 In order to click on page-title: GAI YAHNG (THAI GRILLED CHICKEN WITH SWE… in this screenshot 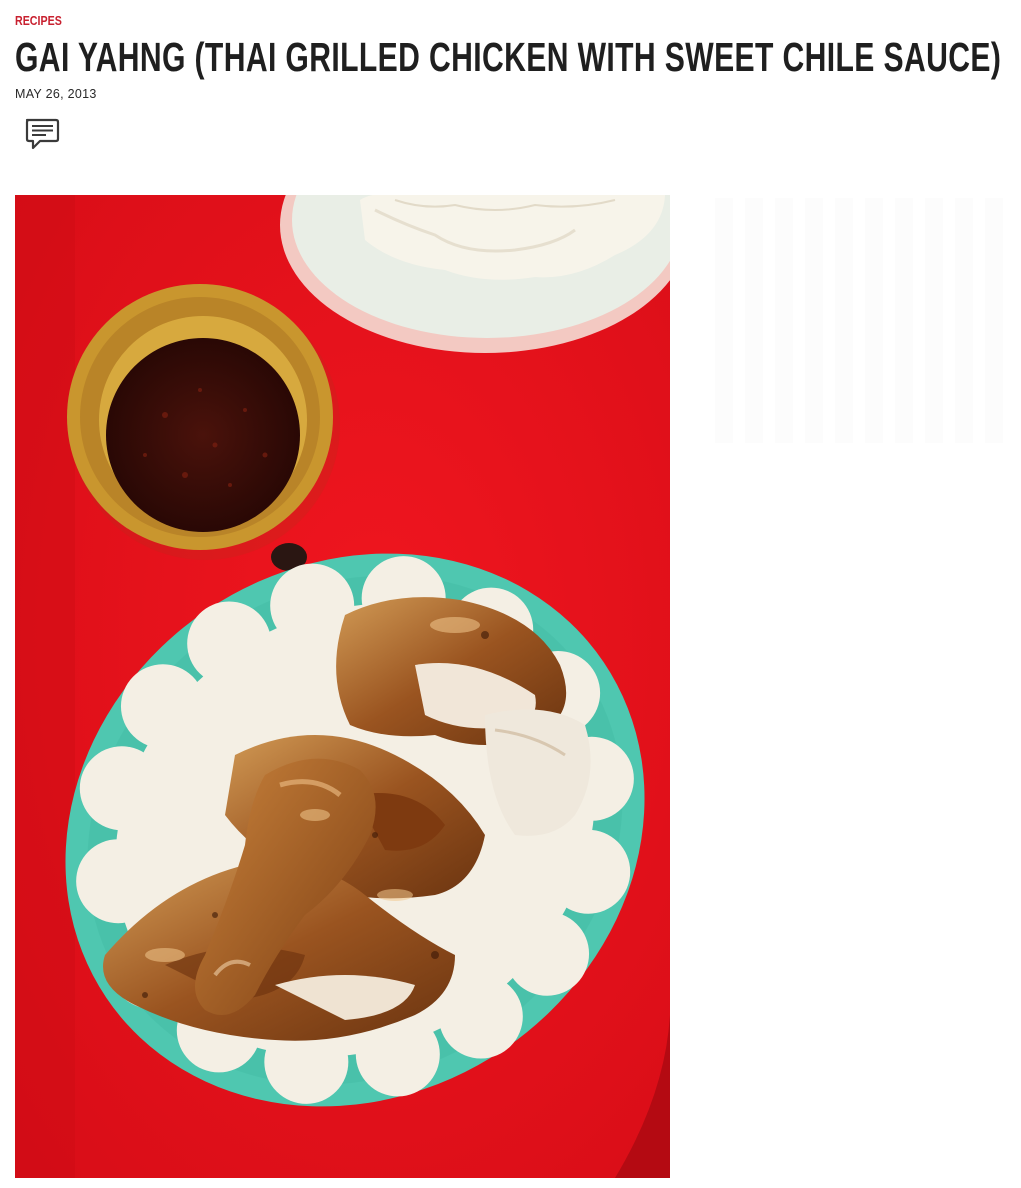, I will do `click(508, 57)`.